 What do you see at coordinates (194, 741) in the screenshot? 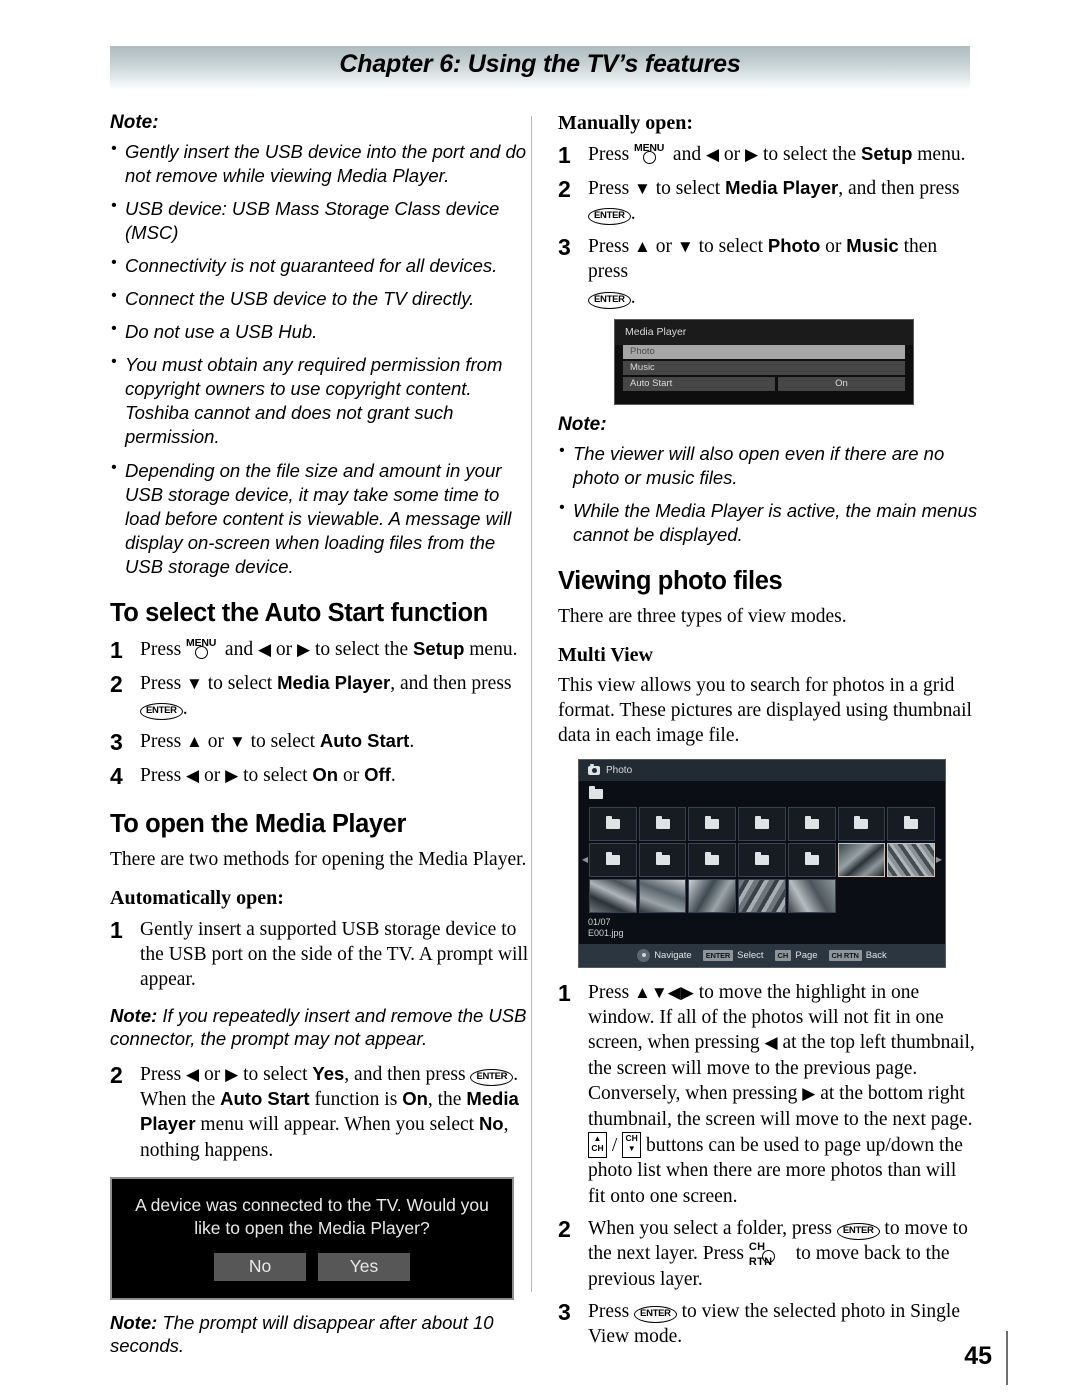
I see `up-arrow-icon: ▲` at bounding box center [194, 741].